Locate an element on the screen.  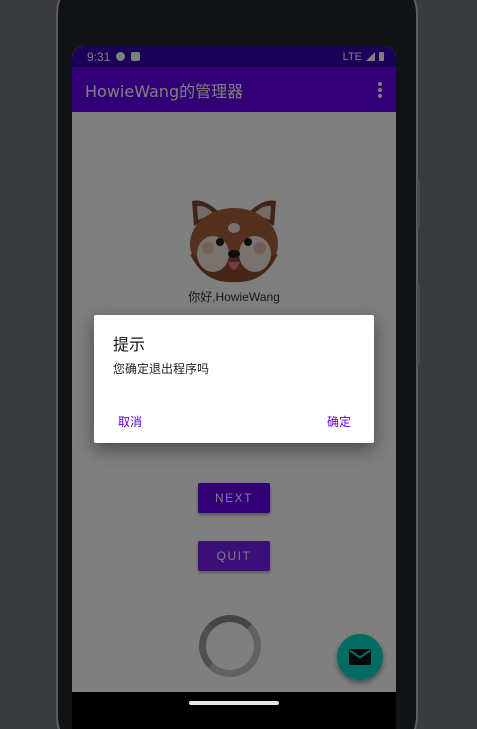
dialog-message: 您确定退出程序吗 is located at coordinates (161, 369).